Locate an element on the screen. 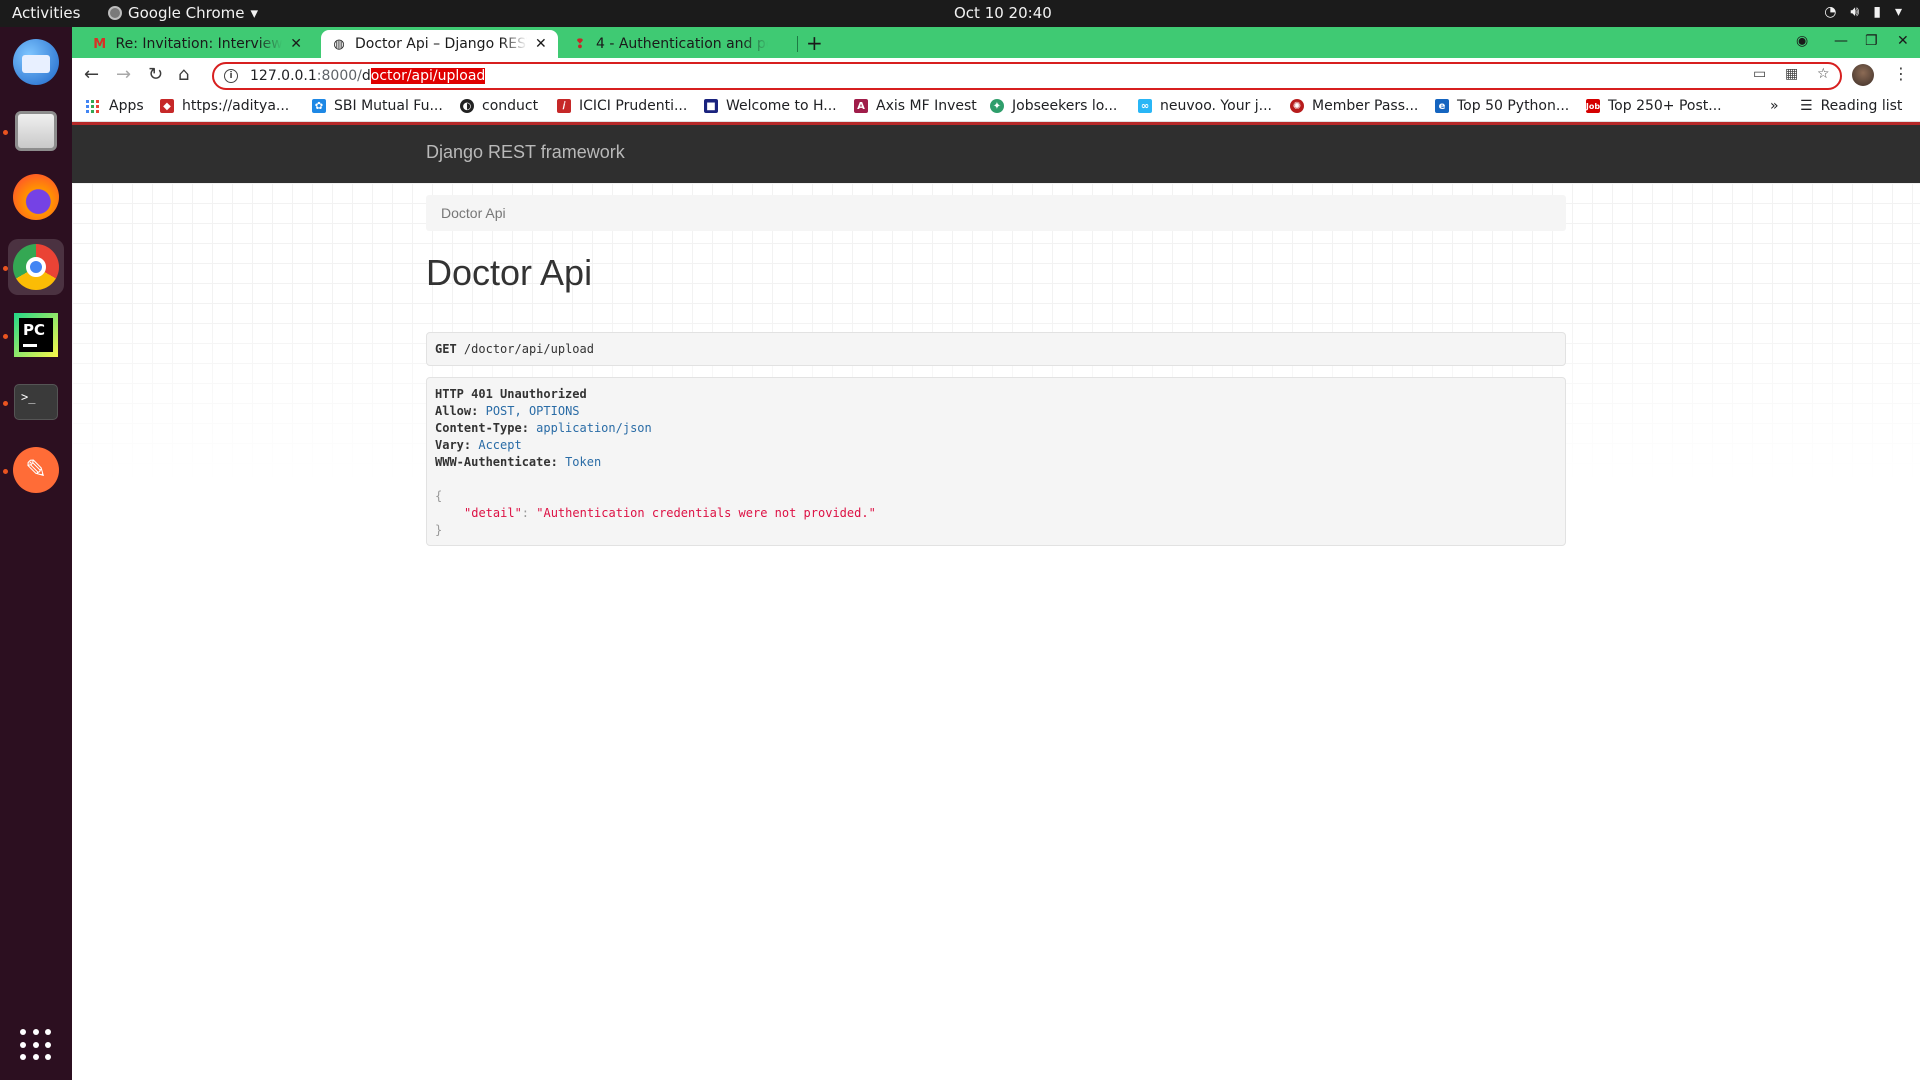 The image size is (1920, 1080). tab-authentication: ❢ 4 - Authentication and pe is located at coordinates (677, 44).